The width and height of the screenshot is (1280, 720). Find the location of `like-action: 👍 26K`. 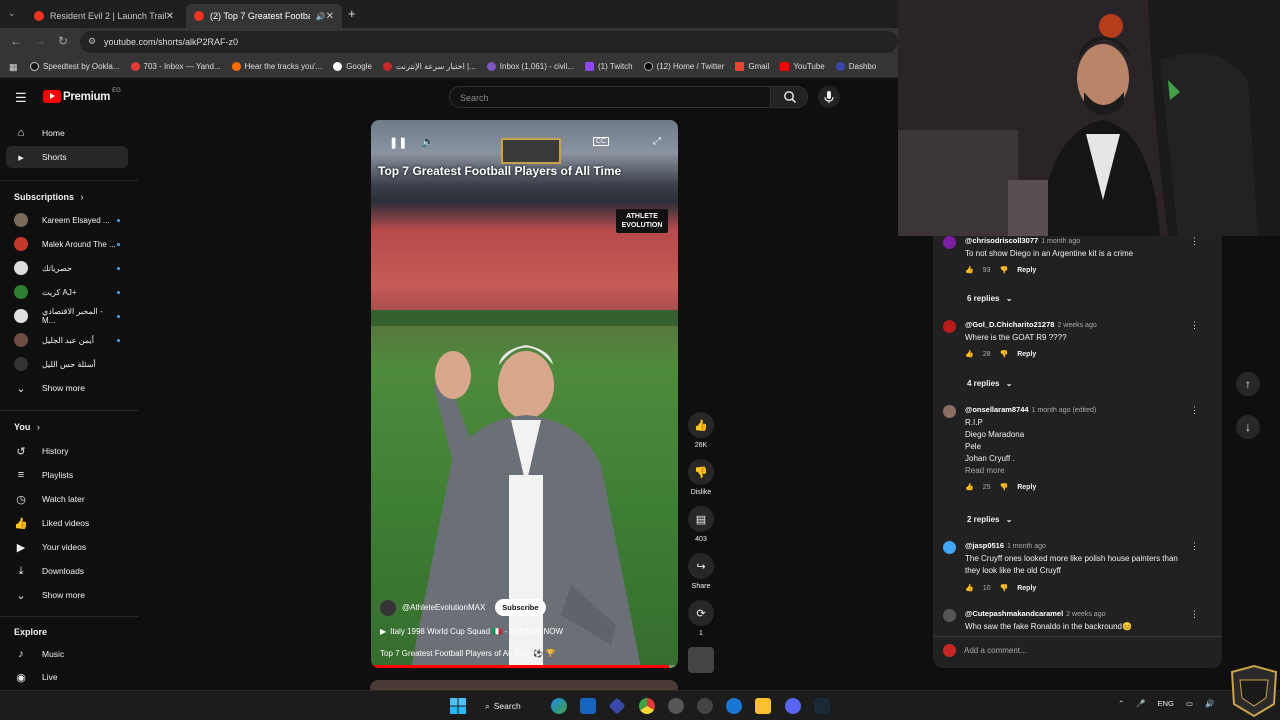

like-action: 👍 26K is located at coordinates (701, 430).